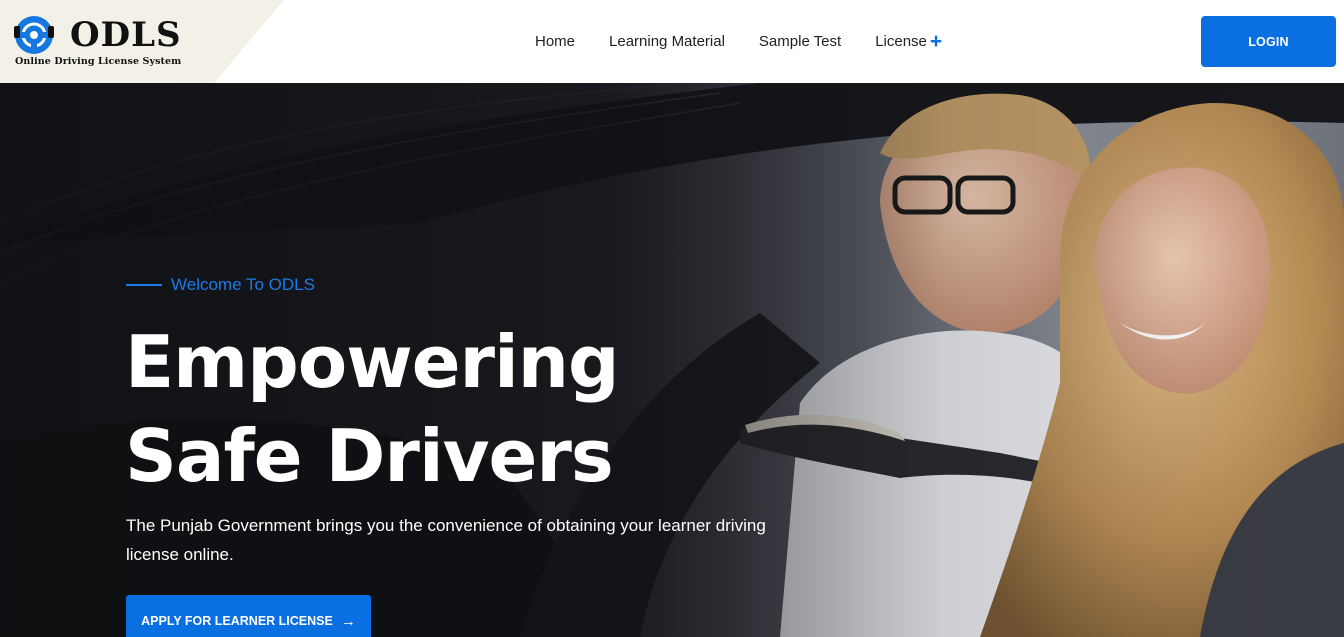 This screenshot has width=1344, height=637. Describe the element at coordinates (369, 456) in the screenshot. I see `hero-headline-line-2: Safe Drivers` at that location.